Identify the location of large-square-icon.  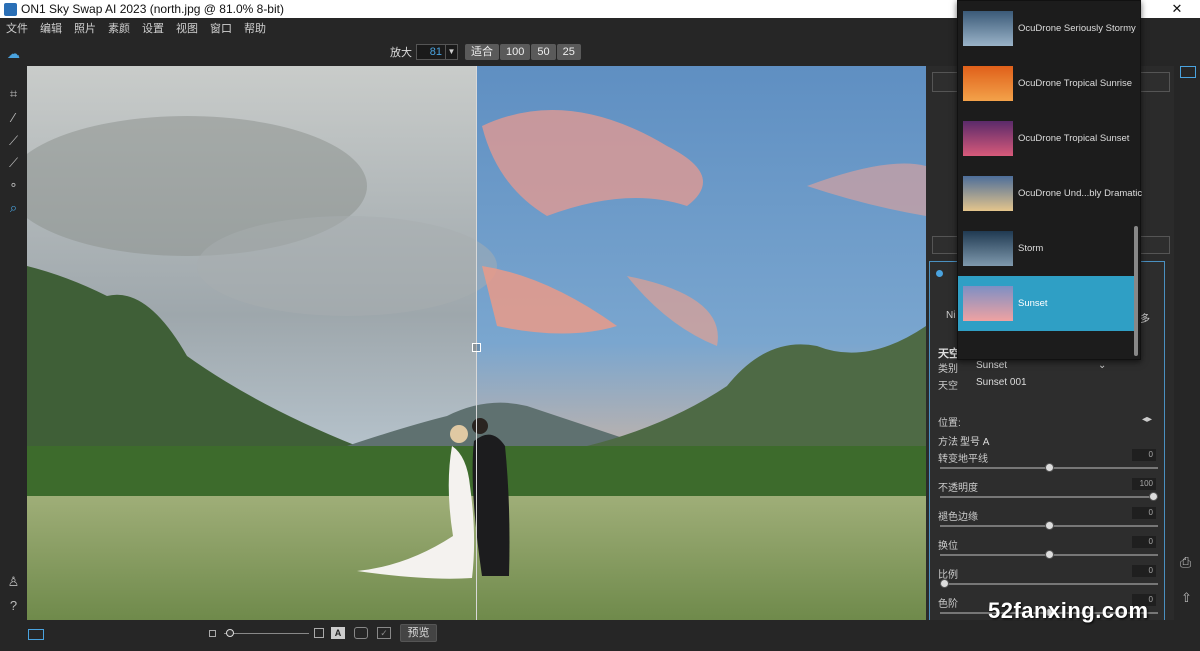
(319, 633).